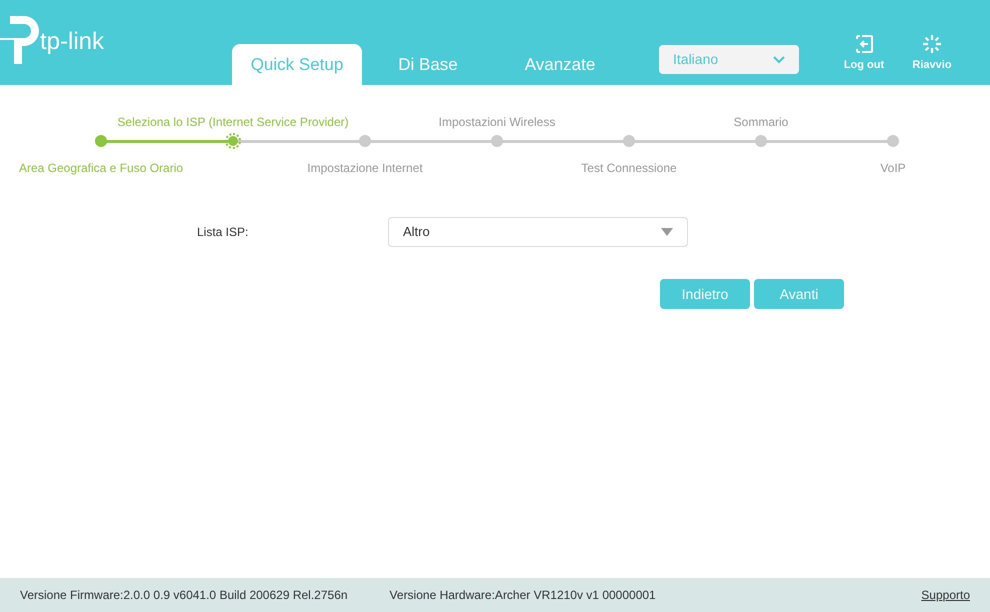 This screenshot has height=612, width=990. Describe the element at coordinates (497, 122) in the screenshot. I see `step-label: Impostazioni Wireless` at that location.